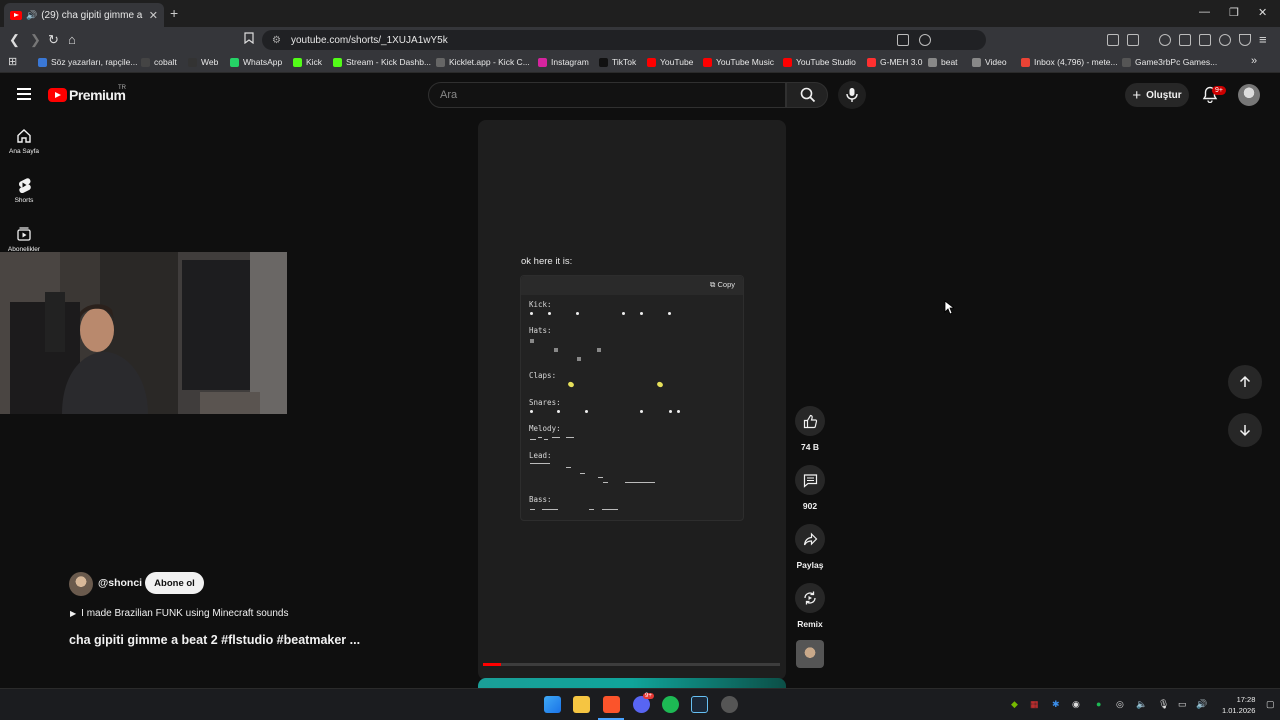 This screenshot has height=720, width=1280. Describe the element at coordinates (1263, 39) in the screenshot. I see `menu-icon: ≡` at that location.